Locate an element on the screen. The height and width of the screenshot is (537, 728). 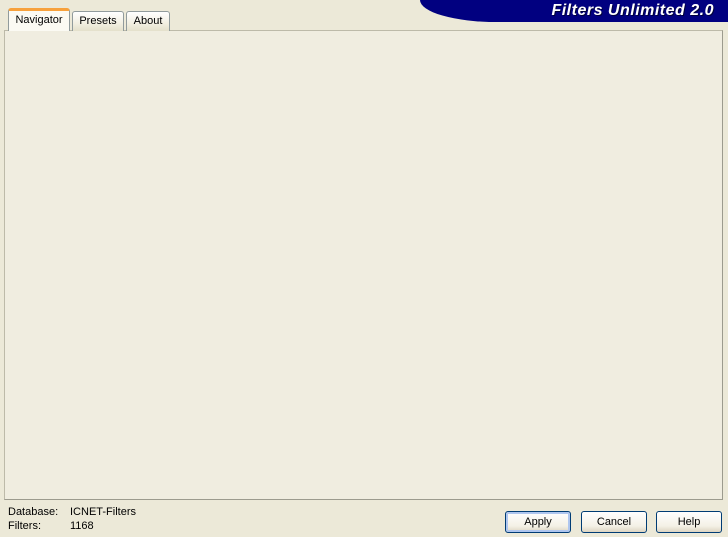
help-button: Help is located at coordinates (689, 522).